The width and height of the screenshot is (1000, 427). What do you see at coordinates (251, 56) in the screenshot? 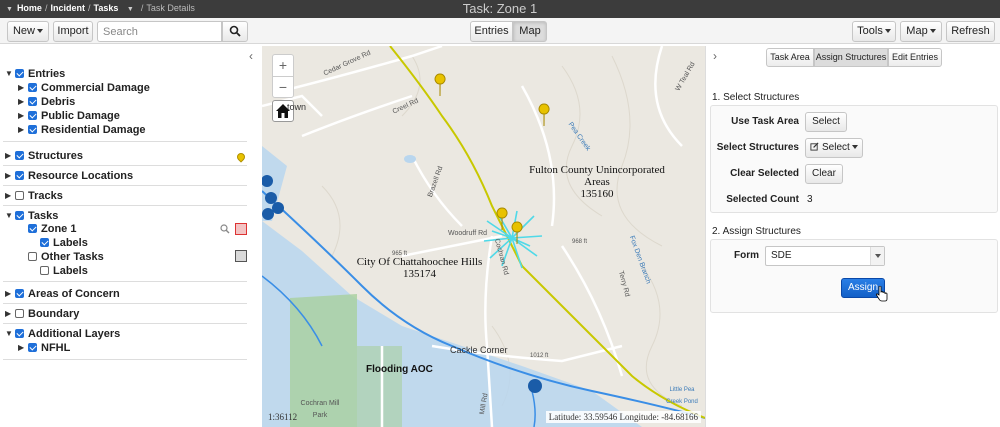
I see `collapse-left-icon: ‹` at bounding box center [251, 56].